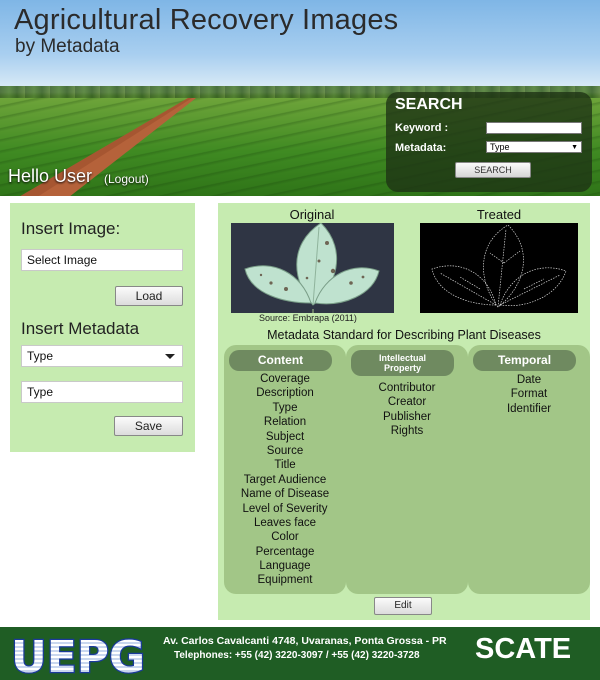 This screenshot has height=680, width=600. Describe the element at coordinates (529, 380) in the screenshot. I see `list-item: Date` at that location.